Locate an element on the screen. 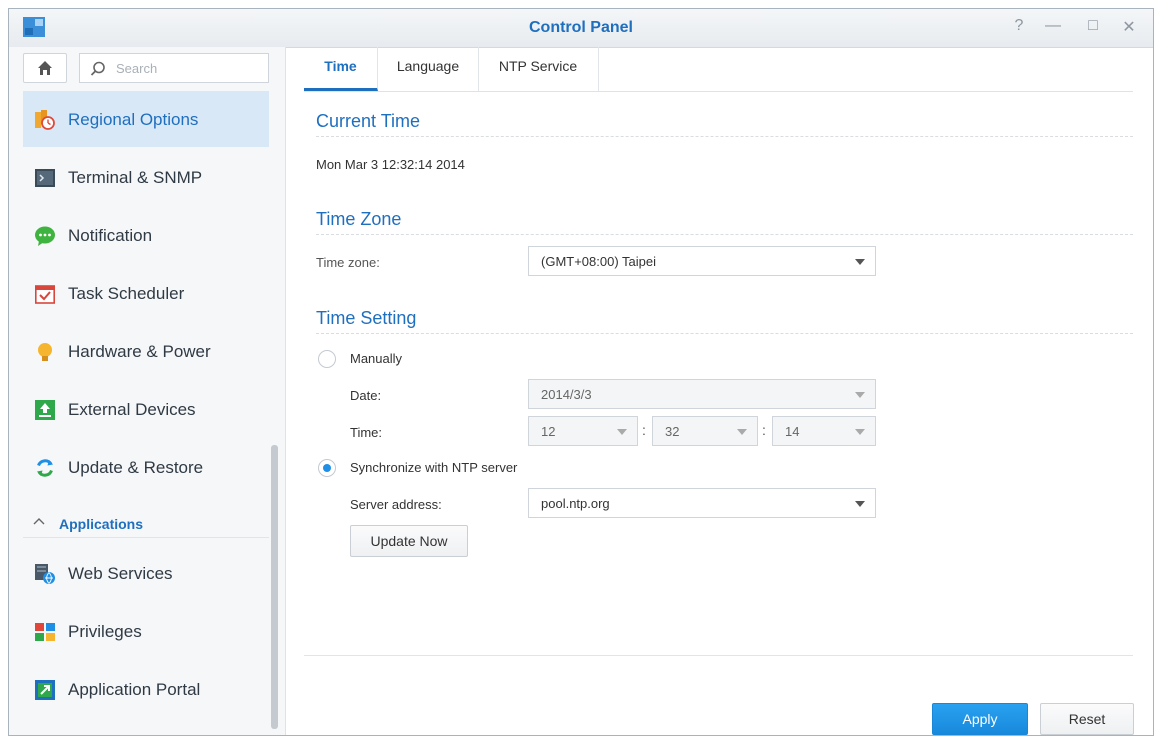  sidebar-item-label: Web Services is located at coordinates (120, 573).